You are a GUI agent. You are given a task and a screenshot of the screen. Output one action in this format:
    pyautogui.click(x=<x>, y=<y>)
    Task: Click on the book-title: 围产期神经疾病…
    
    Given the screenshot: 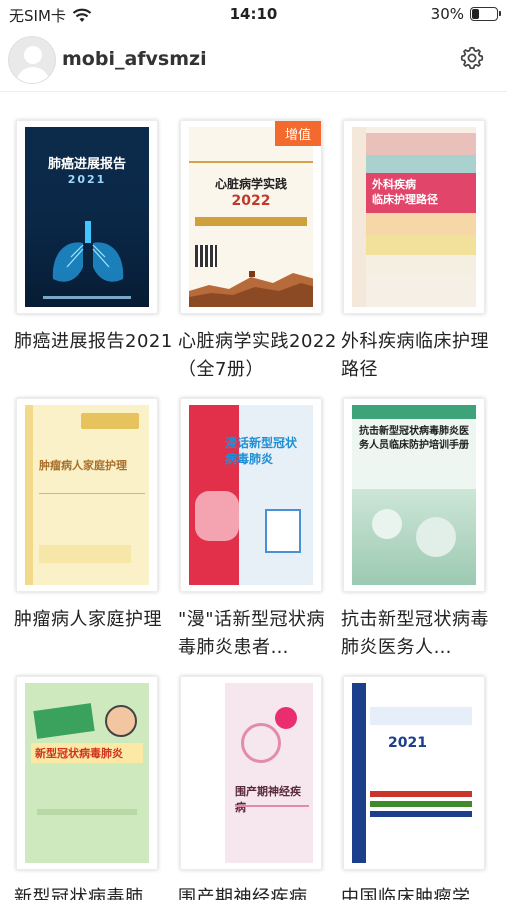 What is the action you would take?
    pyautogui.click(x=258, y=892)
    